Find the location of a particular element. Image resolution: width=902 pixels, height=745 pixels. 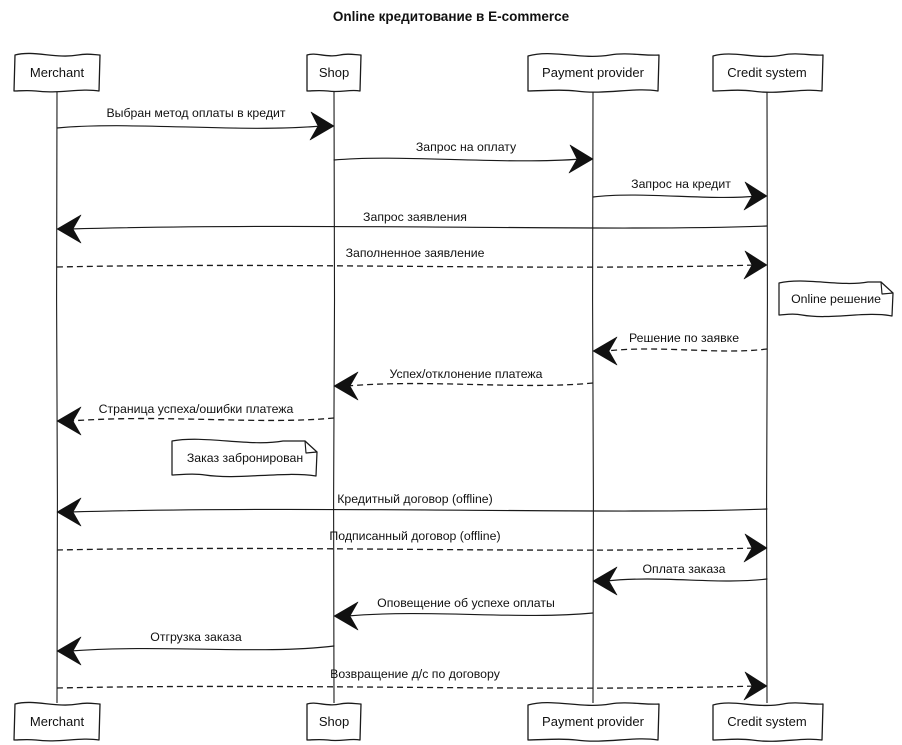

message-1: Выбран метод оплаты в кредит is located at coordinates (195, 123).